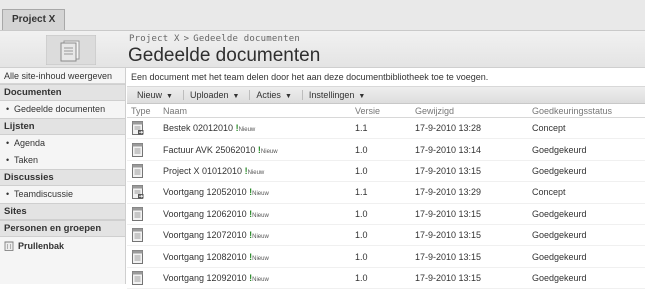 The width and height of the screenshot is (645, 289). Describe the element at coordinates (469, 192) in the screenshot. I see `modified-cell: 17-9-2010 13:29` at that location.